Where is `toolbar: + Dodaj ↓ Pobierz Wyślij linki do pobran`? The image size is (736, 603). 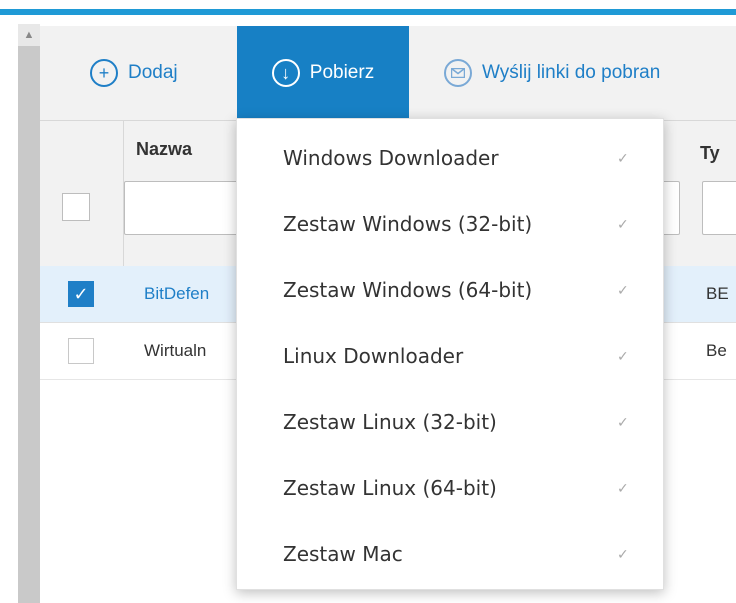
toolbar: + Dodaj ↓ Pobierz Wyślij linki do pobran is located at coordinates (388, 73).